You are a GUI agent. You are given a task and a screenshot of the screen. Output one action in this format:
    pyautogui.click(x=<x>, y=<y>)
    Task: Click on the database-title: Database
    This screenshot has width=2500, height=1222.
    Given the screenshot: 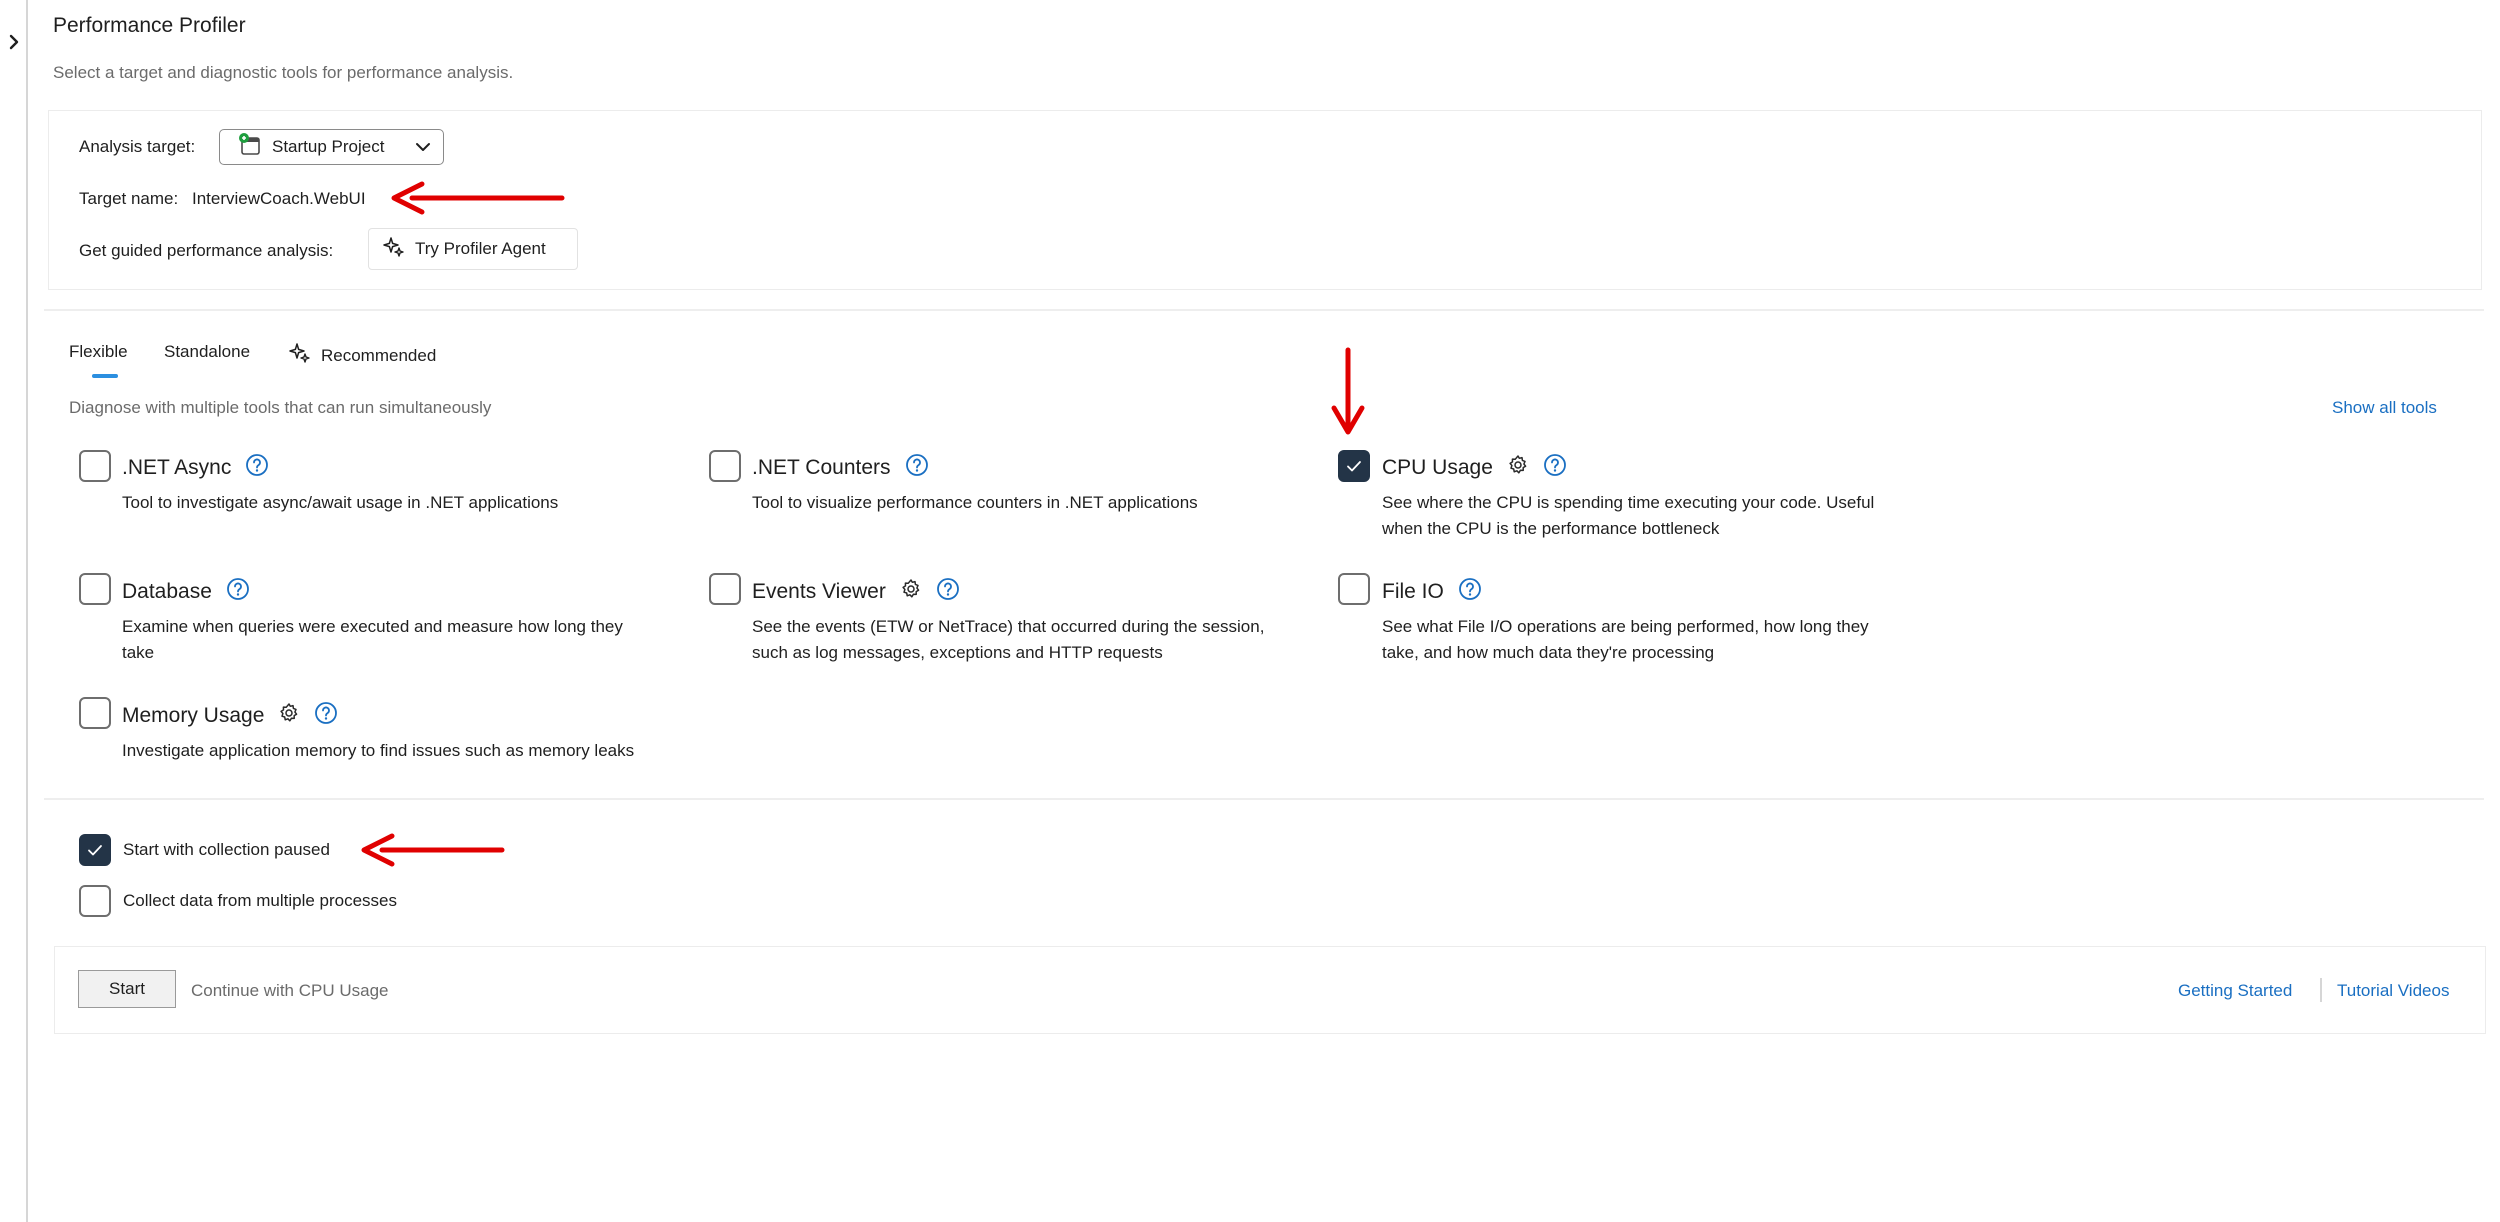 What is the action you would take?
    pyautogui.click(x=186, y=592)
    